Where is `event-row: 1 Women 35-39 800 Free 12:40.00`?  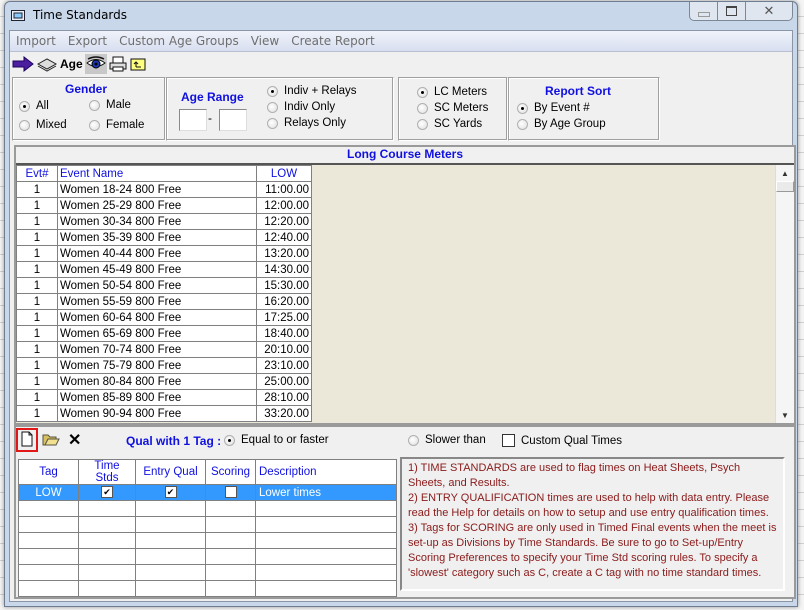
event-row: 1 Women 35-39 800 Free 12:40.00 is located at coordinates (164, 237).